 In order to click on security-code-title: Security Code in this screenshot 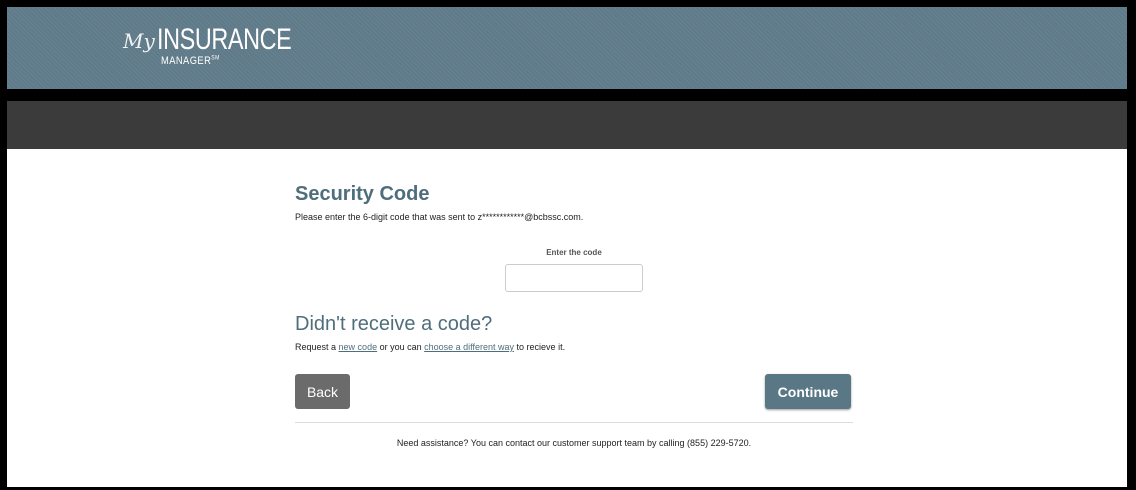, I will do `click(362, 194)`.